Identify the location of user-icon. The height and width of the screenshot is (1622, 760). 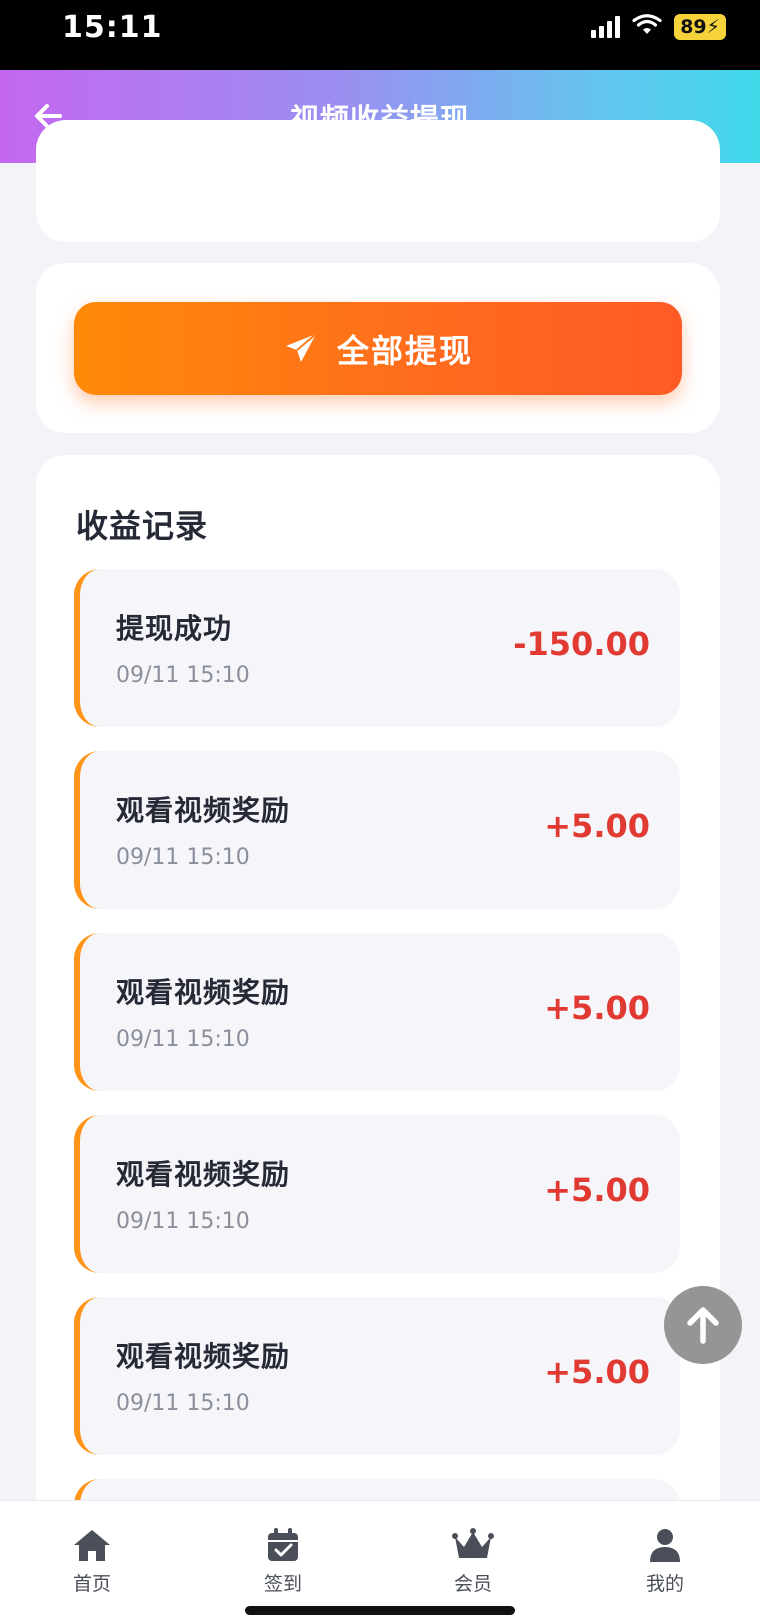
(665, 1545).